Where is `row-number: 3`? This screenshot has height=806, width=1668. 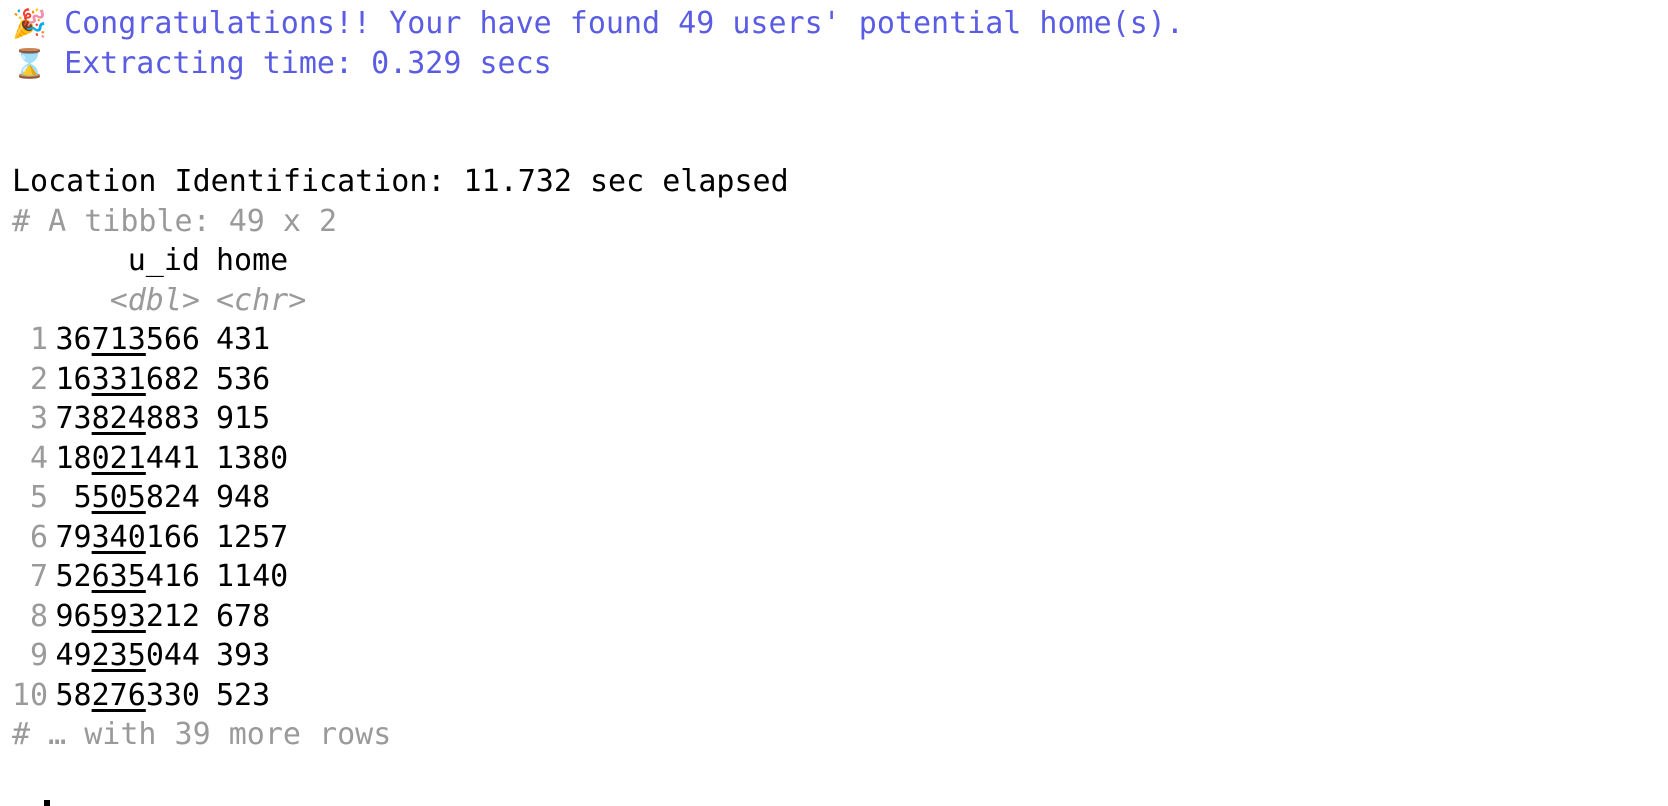
row-number: 3 is located at coordinates (38, 418).